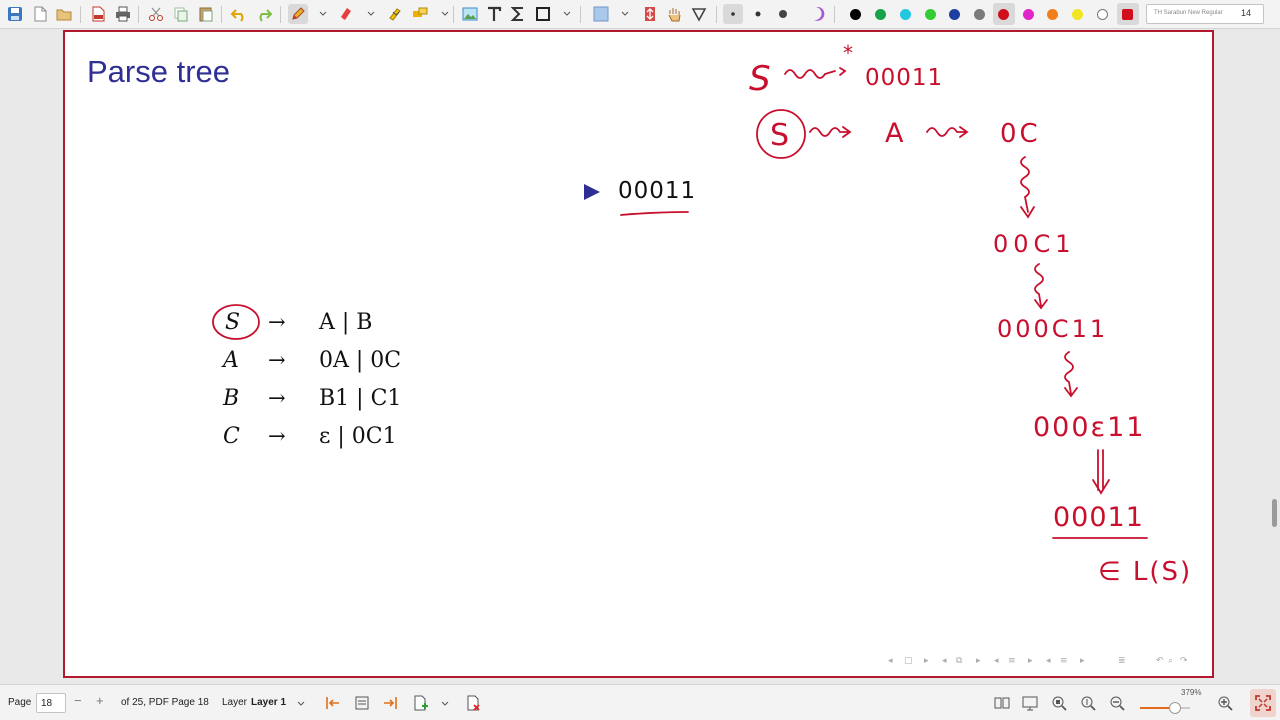 The width and height of the screenshot is (1280, 720). What do you see at coordinates (239, 14) in the screenshot?
I see `undo-icon` at bounding box center [239, 14].